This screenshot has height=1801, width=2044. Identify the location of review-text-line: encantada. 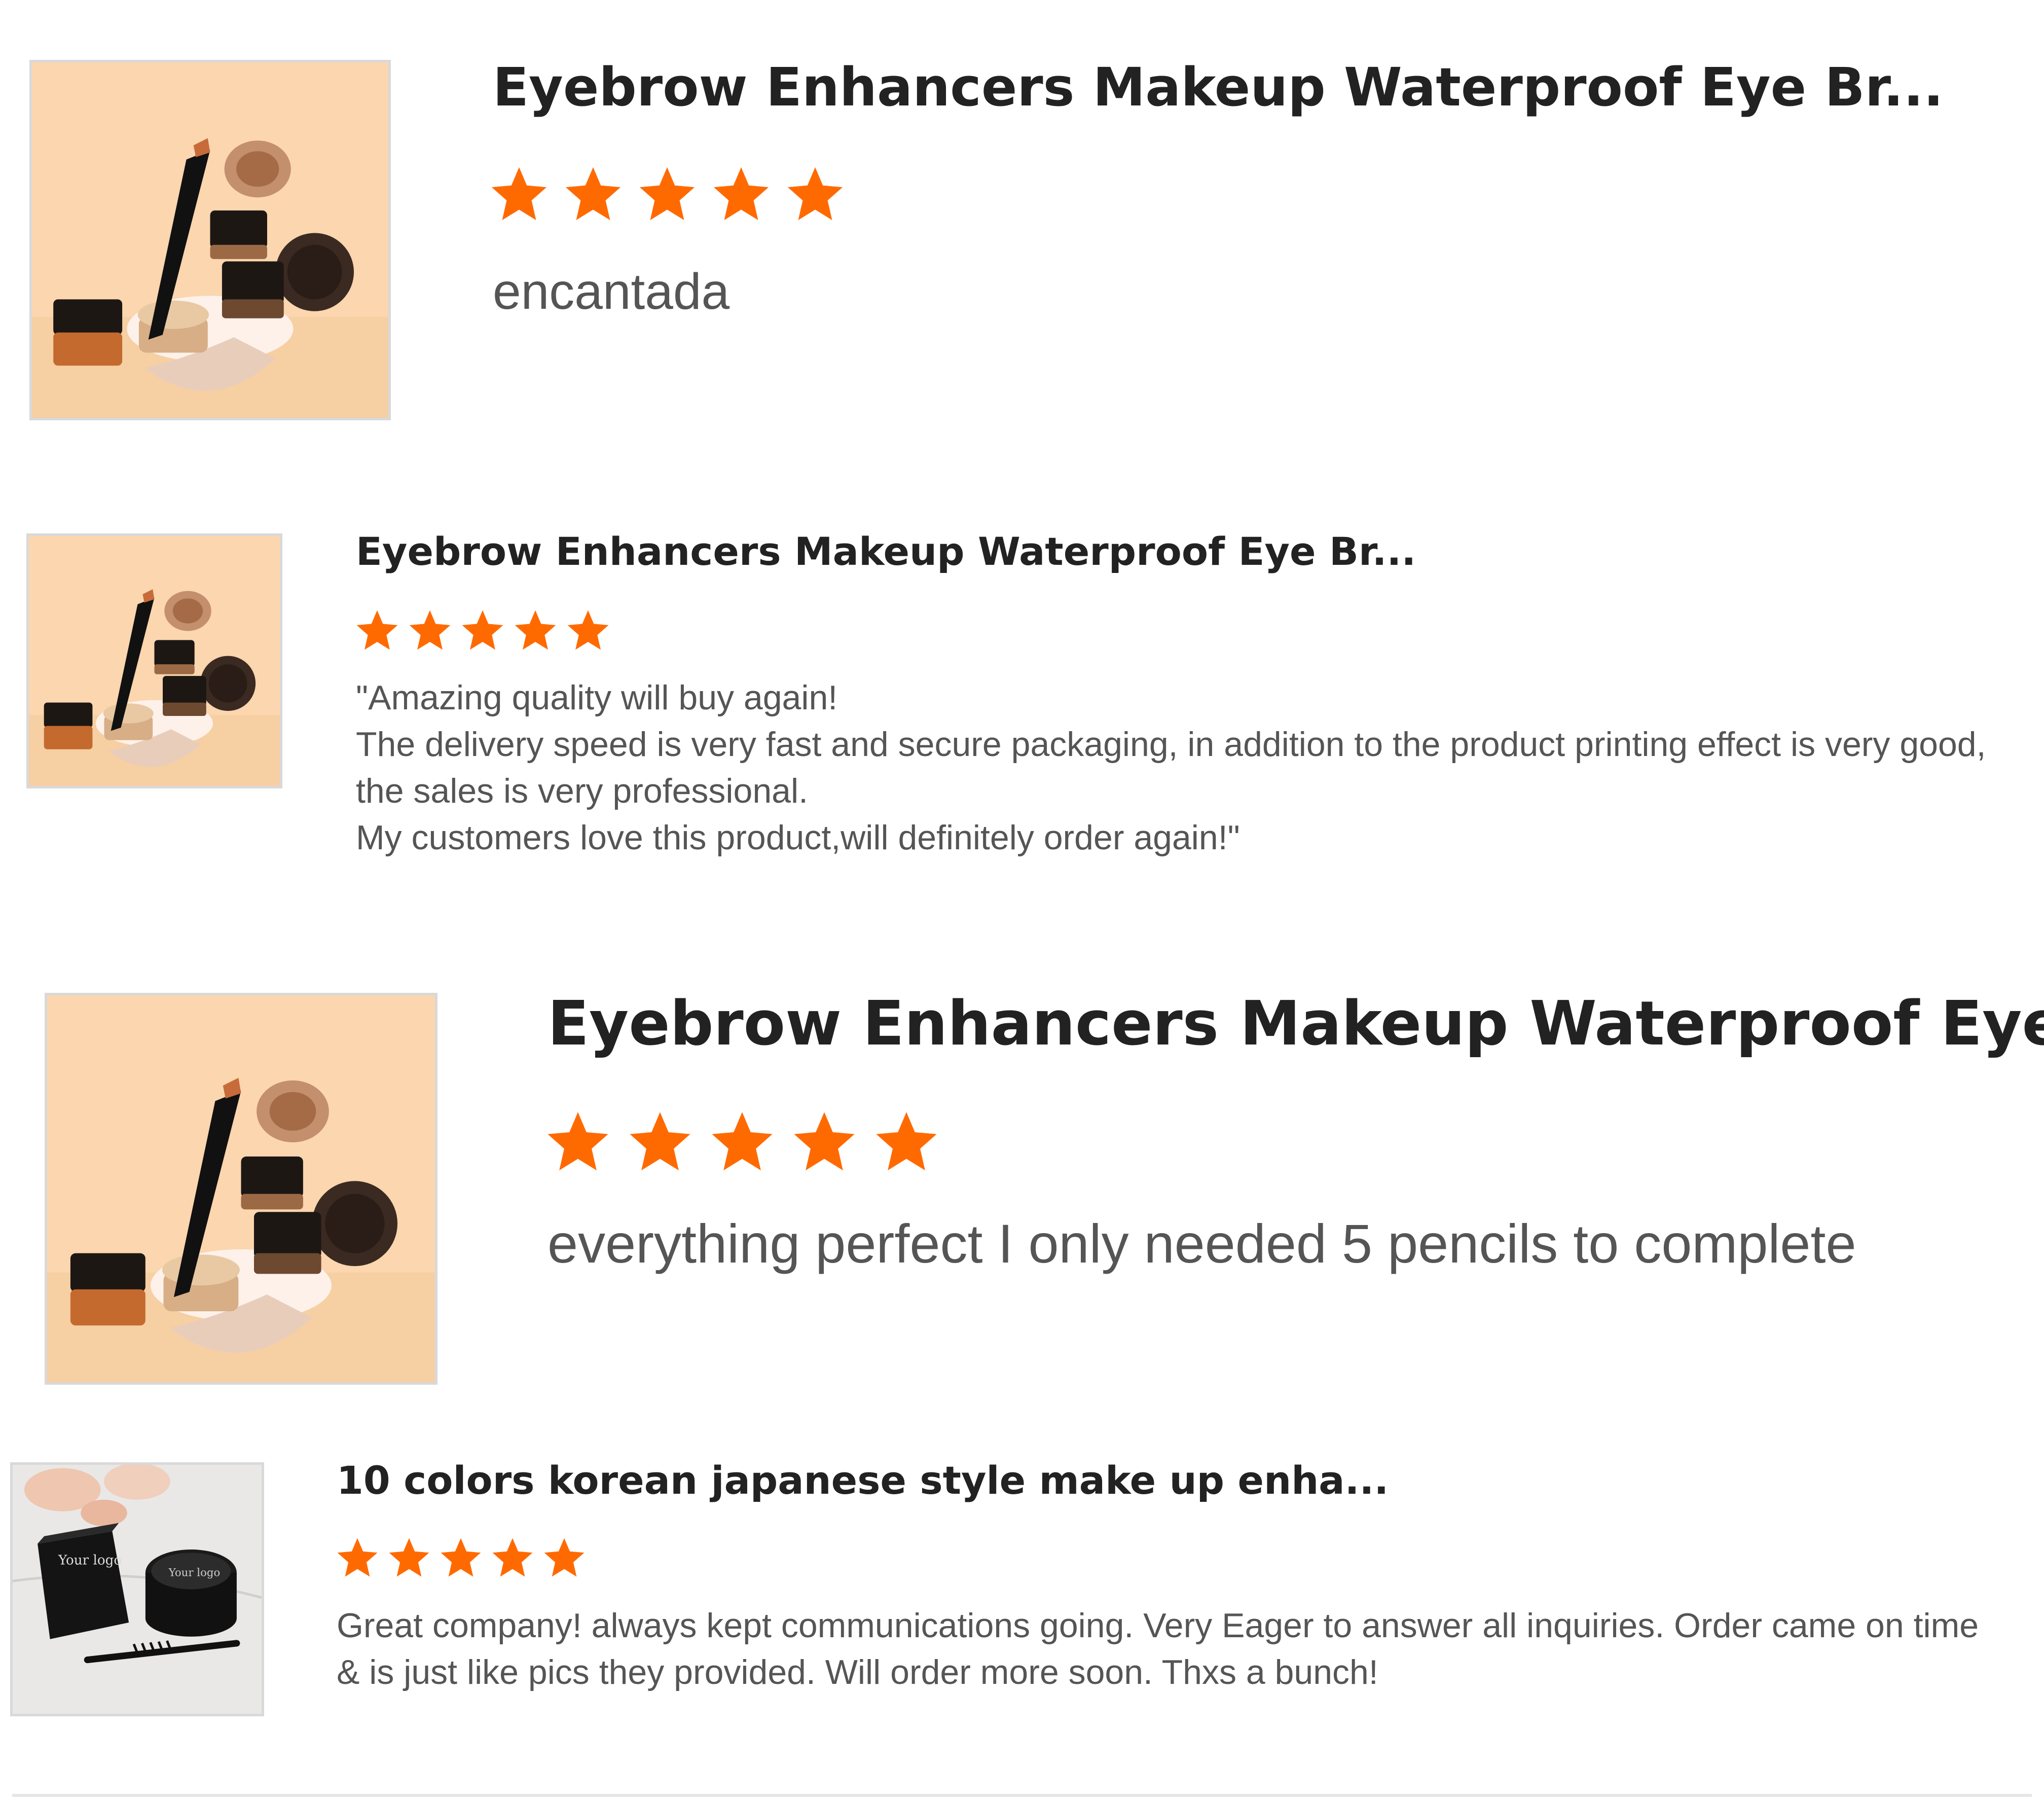
(611, 291).